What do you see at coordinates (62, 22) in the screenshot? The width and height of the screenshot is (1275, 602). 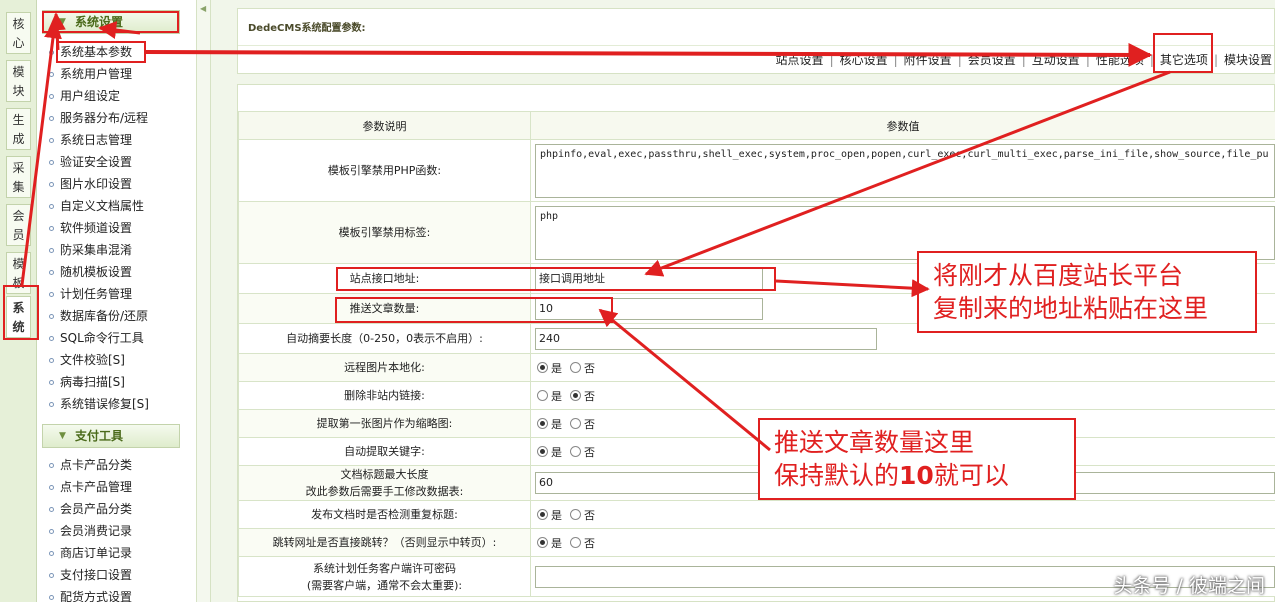 I see `collapse-triangle-icon: ▼` at bounding box center [62, 22].